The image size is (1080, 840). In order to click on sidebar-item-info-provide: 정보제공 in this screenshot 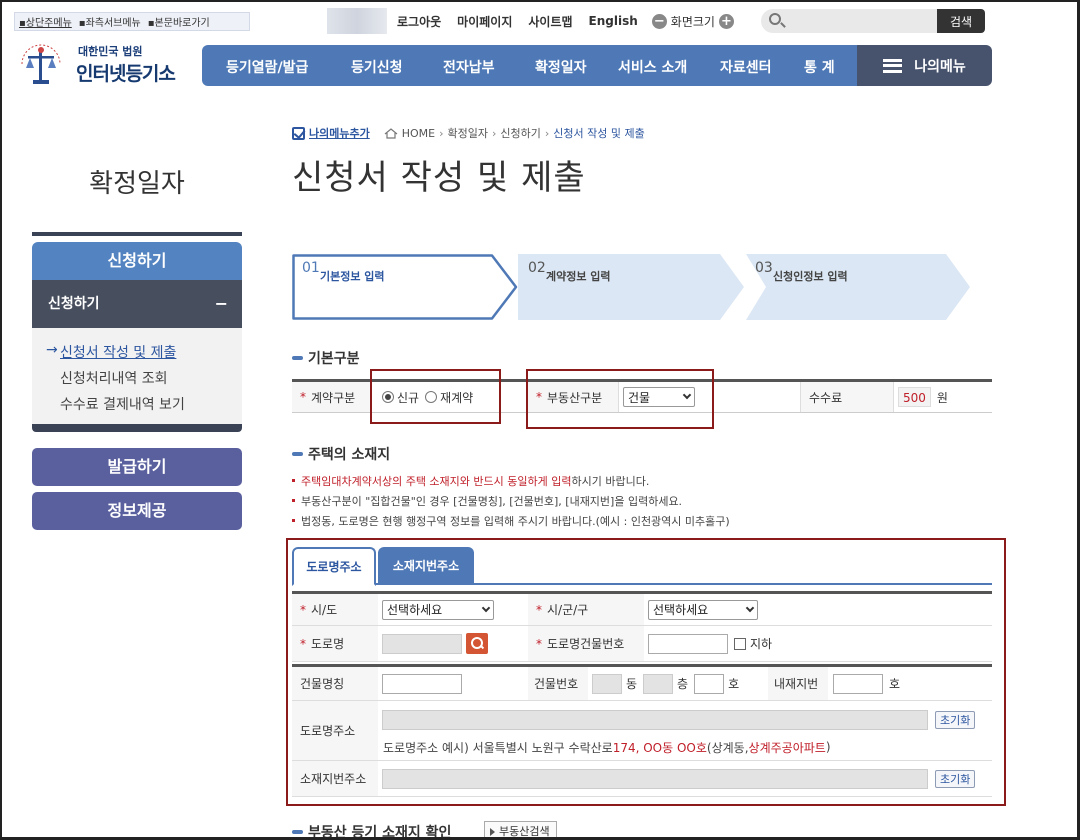, I will do `click(137, 511)`.